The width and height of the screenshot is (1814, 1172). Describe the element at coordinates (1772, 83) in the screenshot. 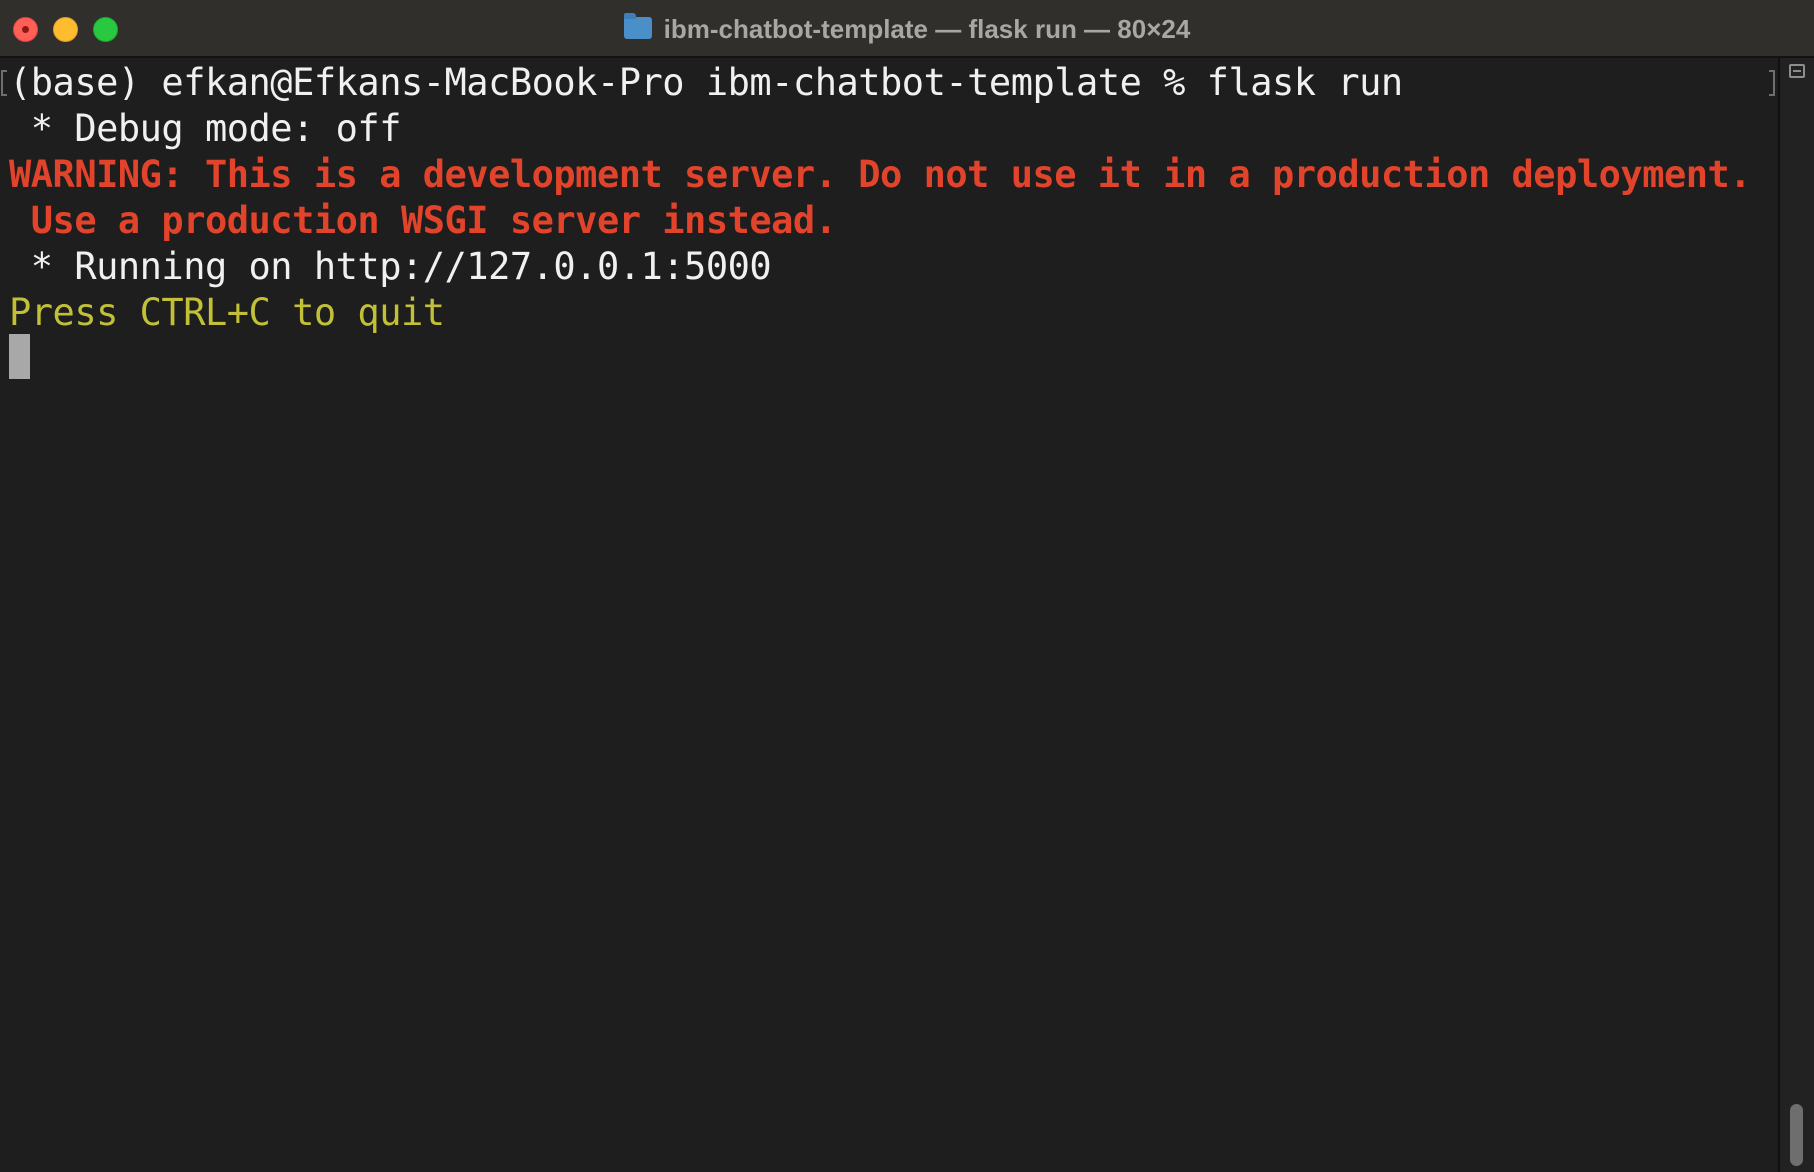

I see `mark-bracket-right-icon` at that location.